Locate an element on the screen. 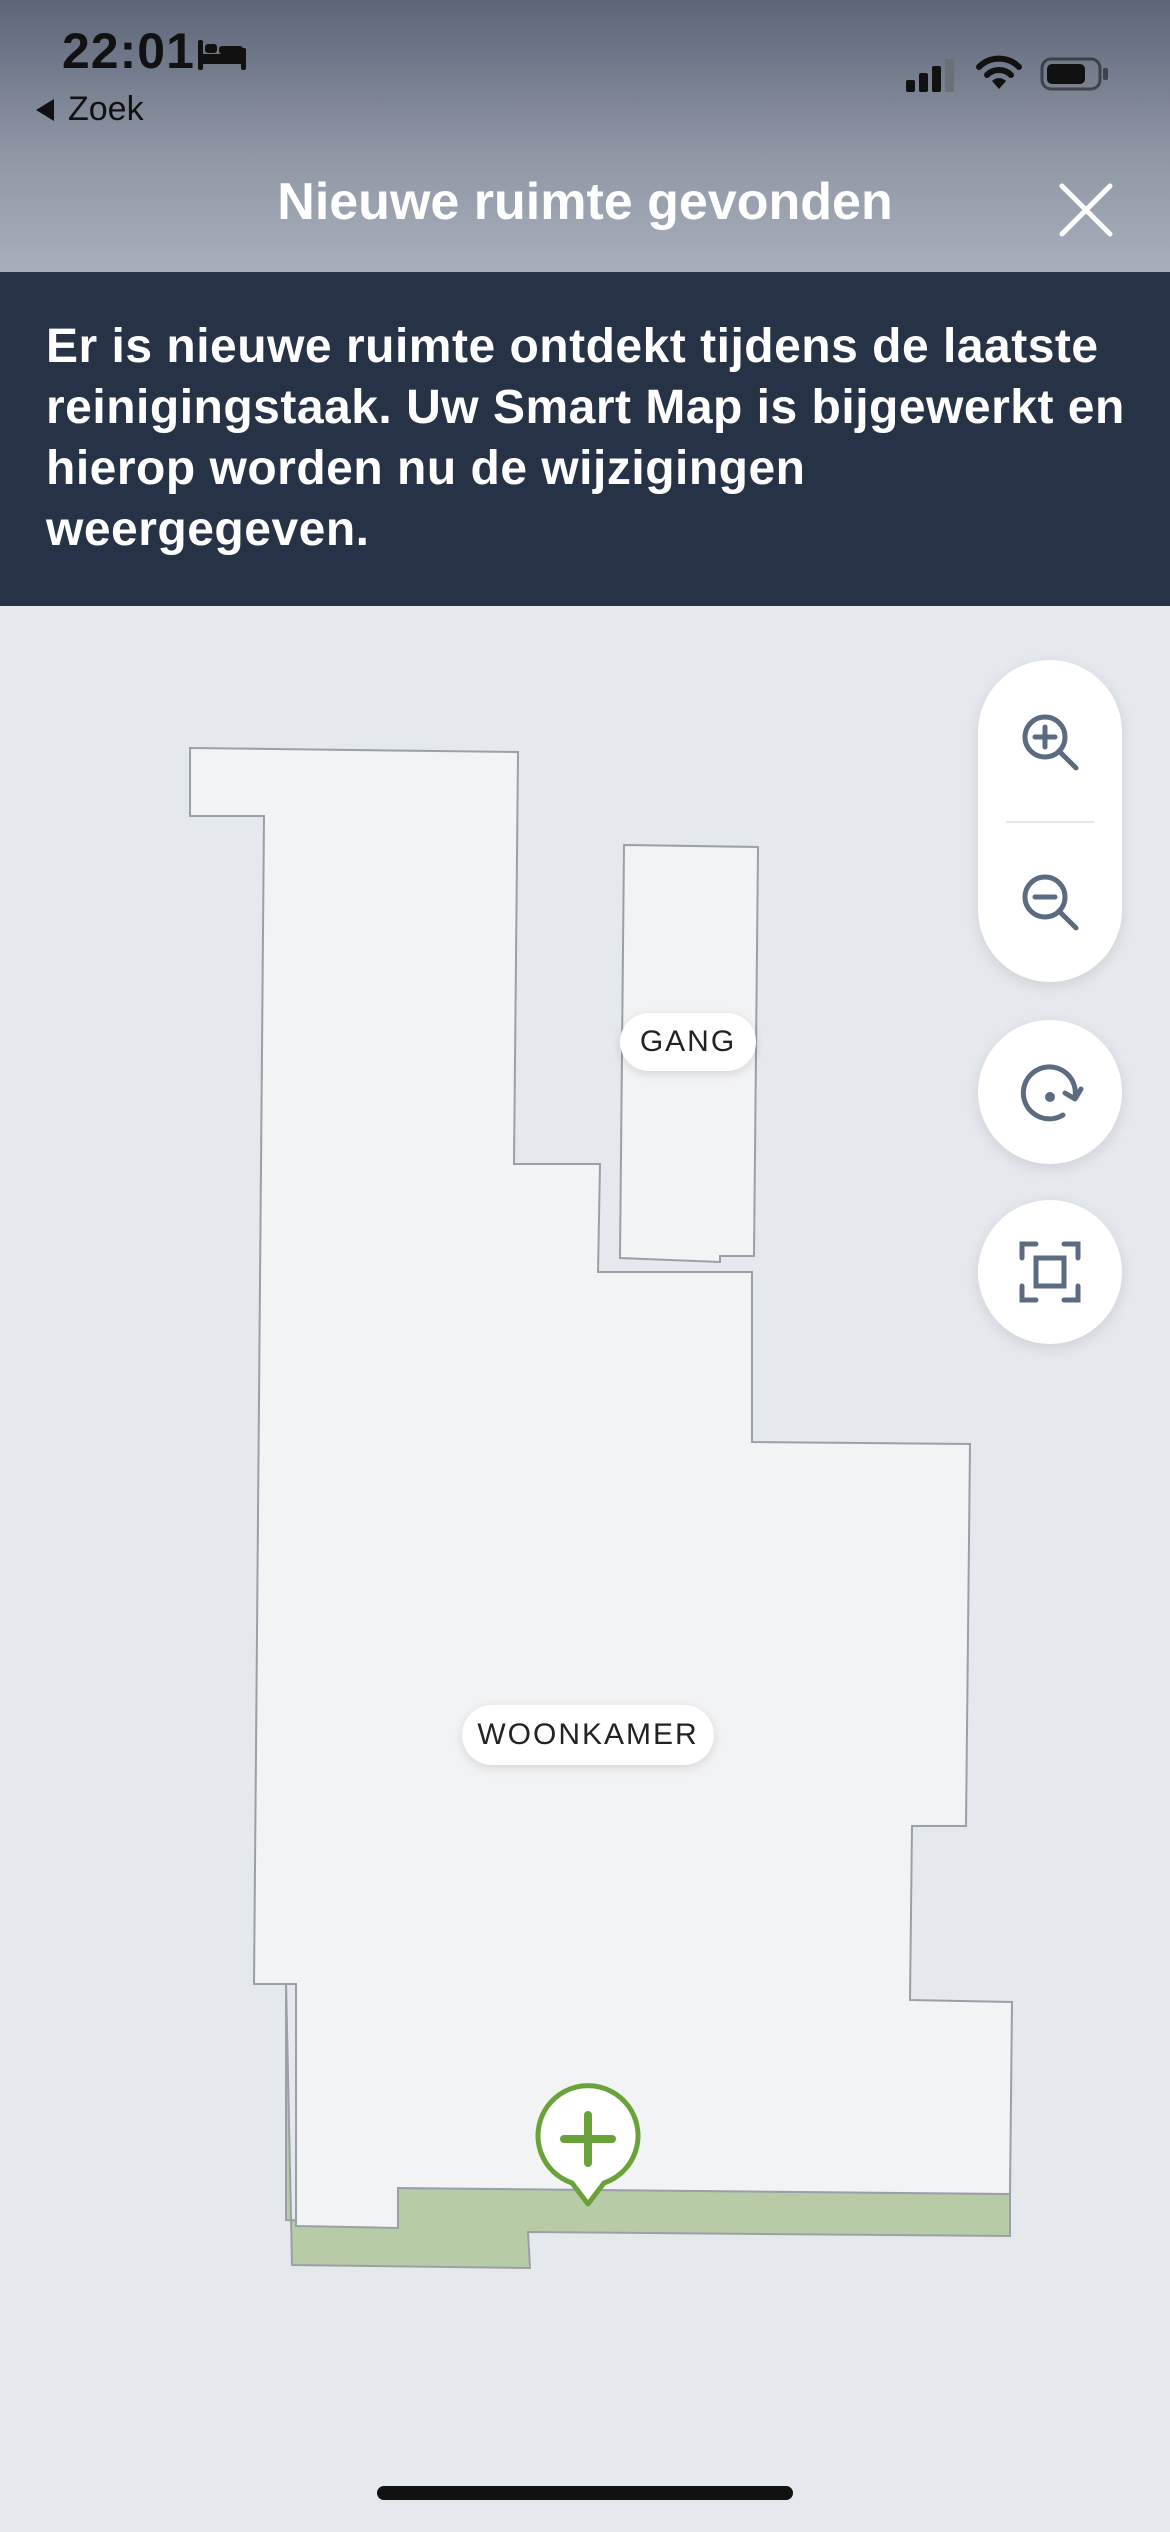  zoom-in-icon is located at coordinates (1050, 742).